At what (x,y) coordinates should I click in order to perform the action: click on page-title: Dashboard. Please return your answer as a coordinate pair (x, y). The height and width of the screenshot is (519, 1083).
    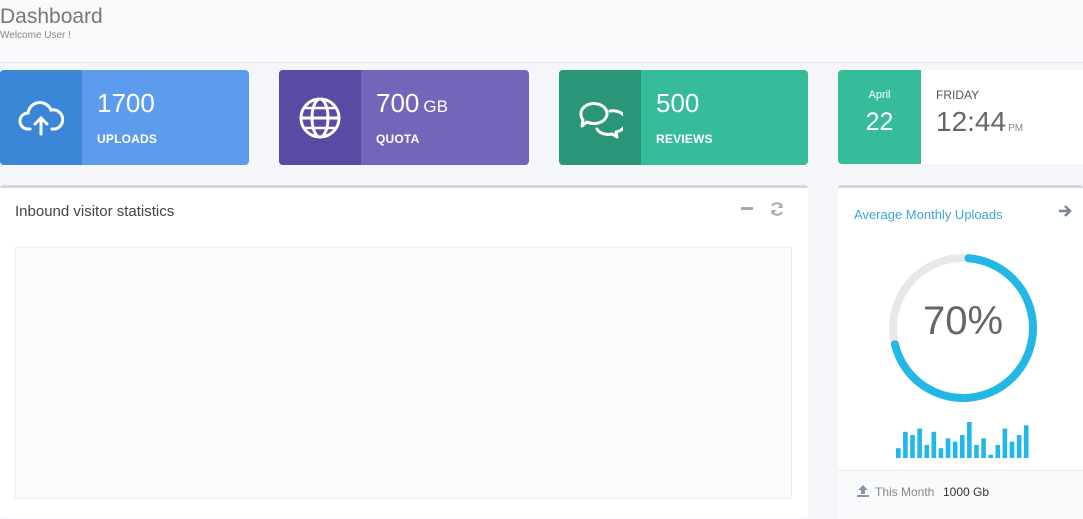
    Looking at the image, I should click on (51, 16).